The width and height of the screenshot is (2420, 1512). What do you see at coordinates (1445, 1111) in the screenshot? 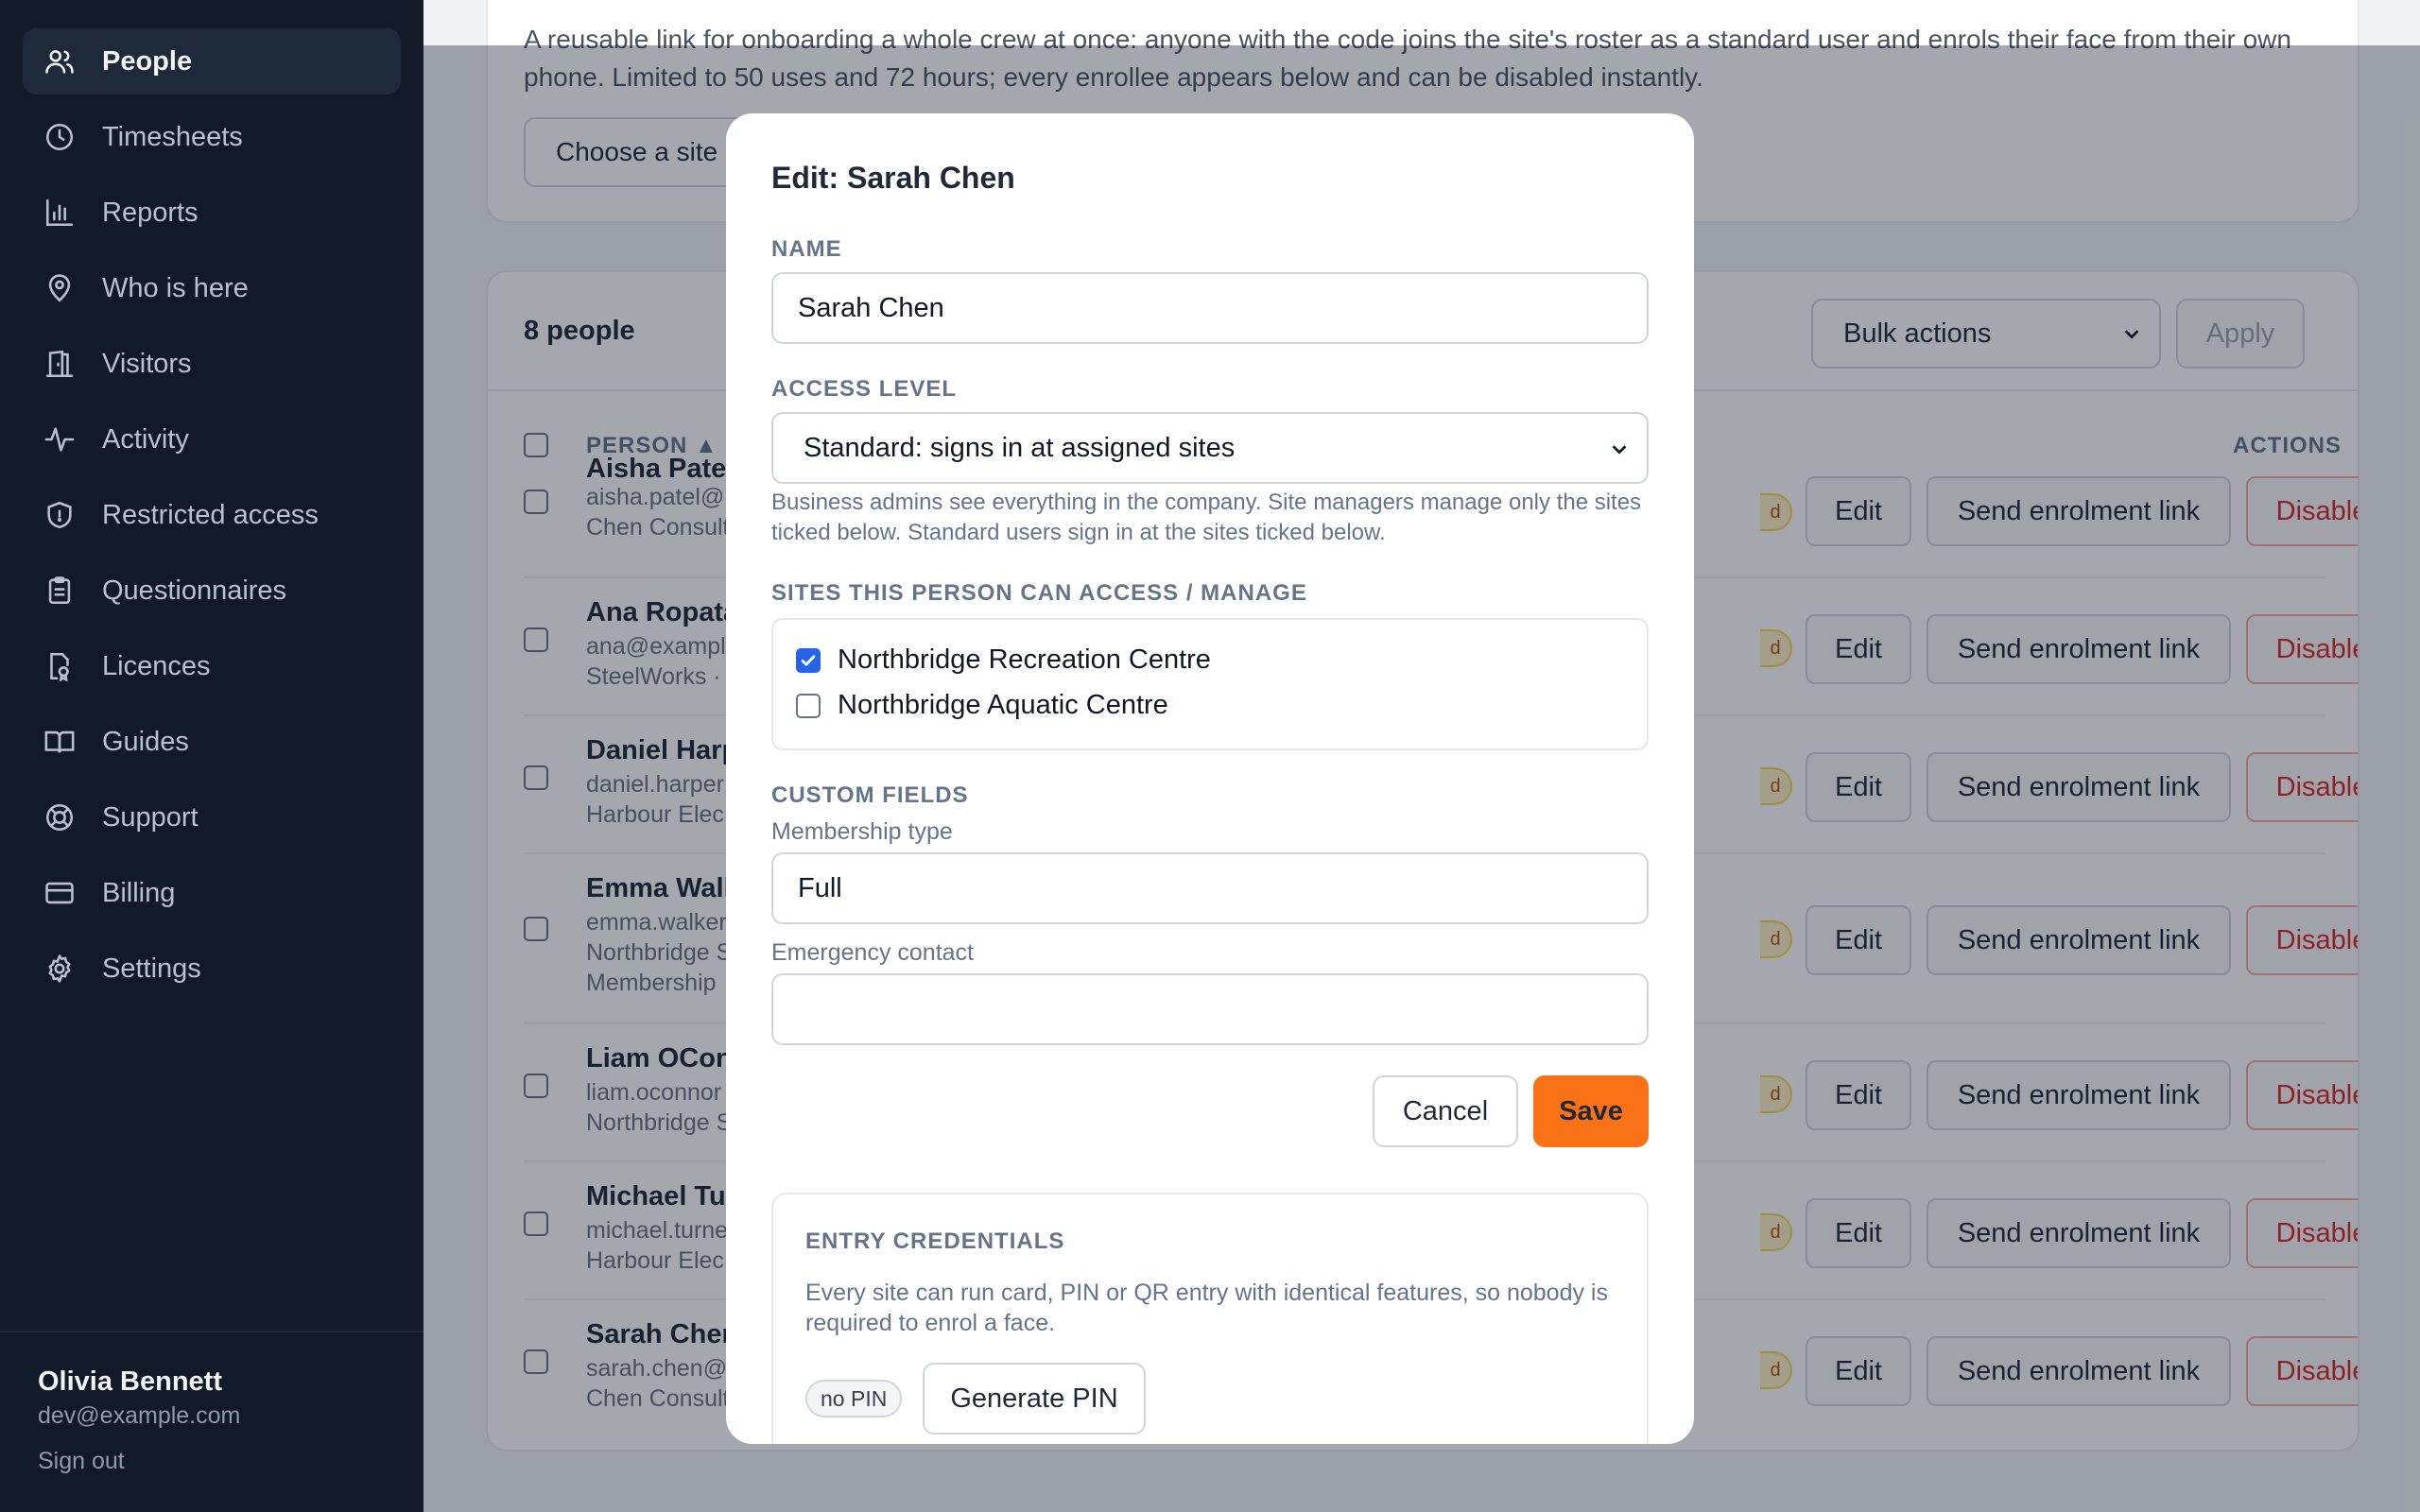
I see `cancel-button: Cancel` at bounding box center [1445, 1111].